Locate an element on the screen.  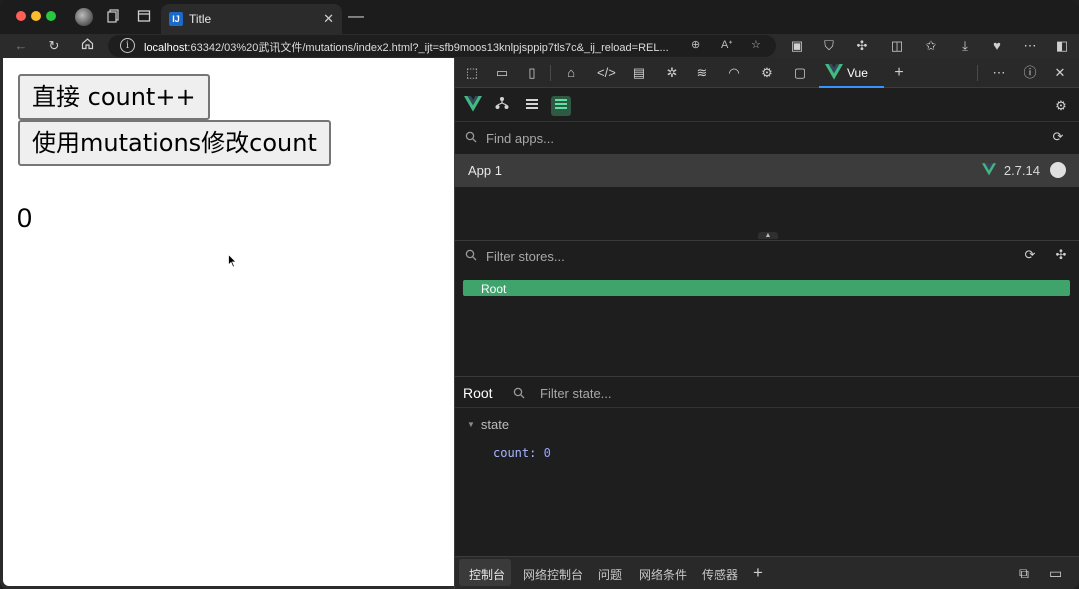
vertical-tabs-icon is located at coordinates (144, 17).